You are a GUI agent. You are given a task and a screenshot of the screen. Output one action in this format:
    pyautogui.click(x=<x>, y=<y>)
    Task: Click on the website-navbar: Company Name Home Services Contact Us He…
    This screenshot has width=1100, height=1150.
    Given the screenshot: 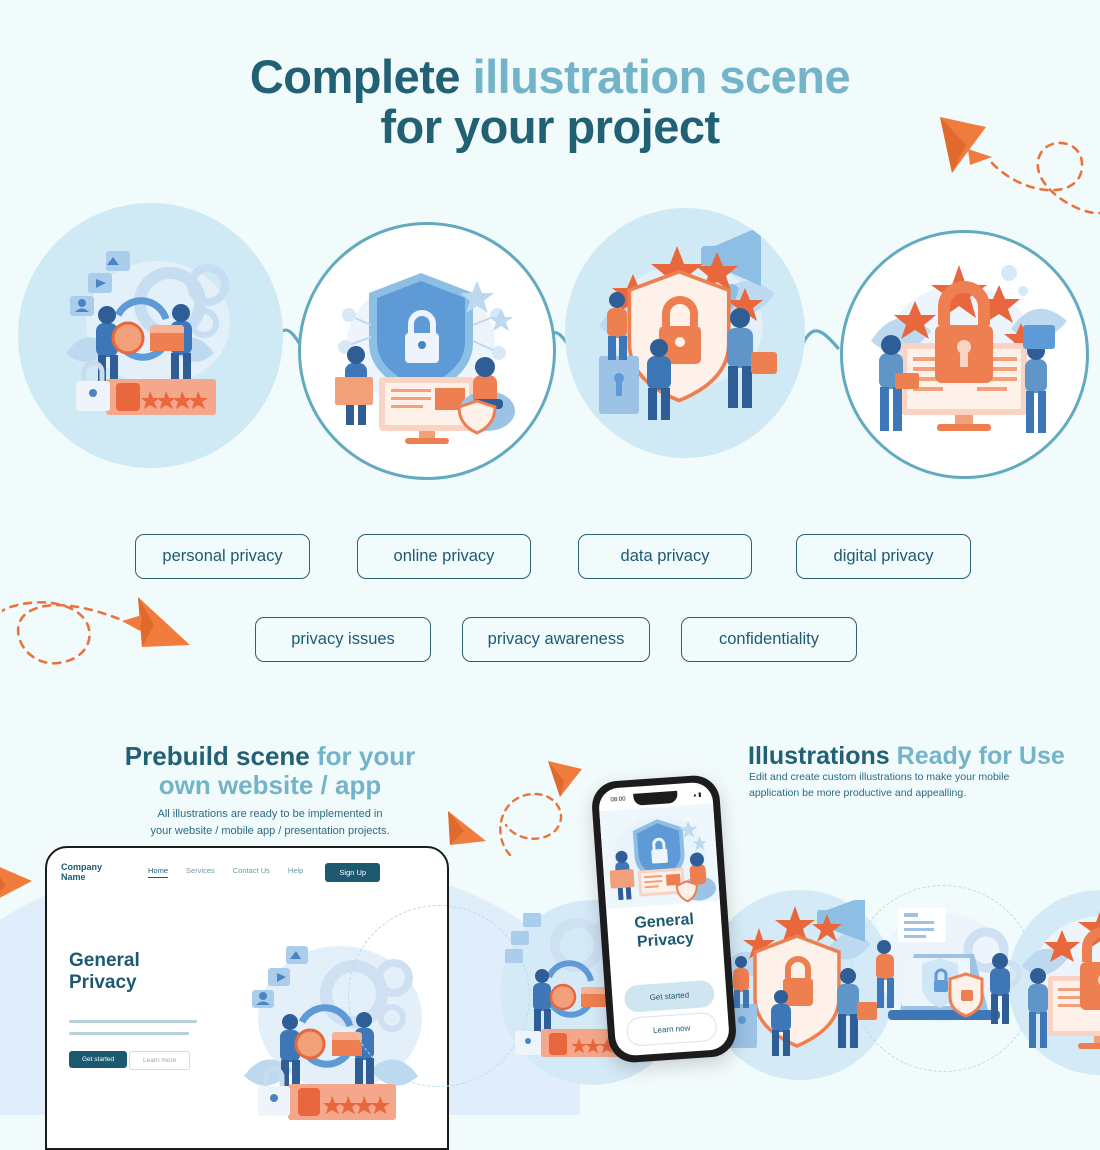 What is the action you would take?
    pyautogui.click(x=247, y=872)
    